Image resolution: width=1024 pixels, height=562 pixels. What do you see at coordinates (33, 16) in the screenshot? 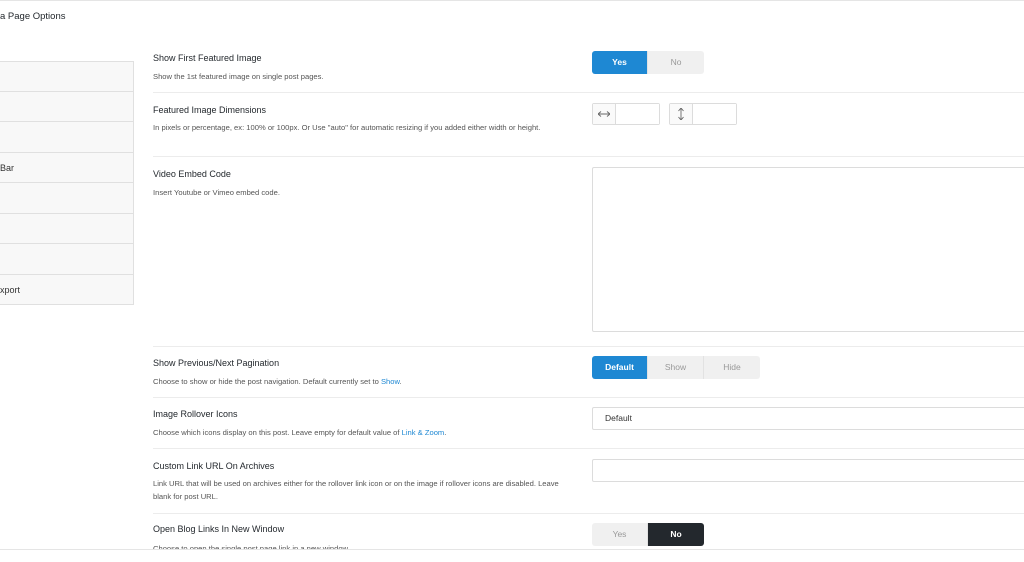
I see `panel-title: a Page Options` at bounding box center [33, 16].